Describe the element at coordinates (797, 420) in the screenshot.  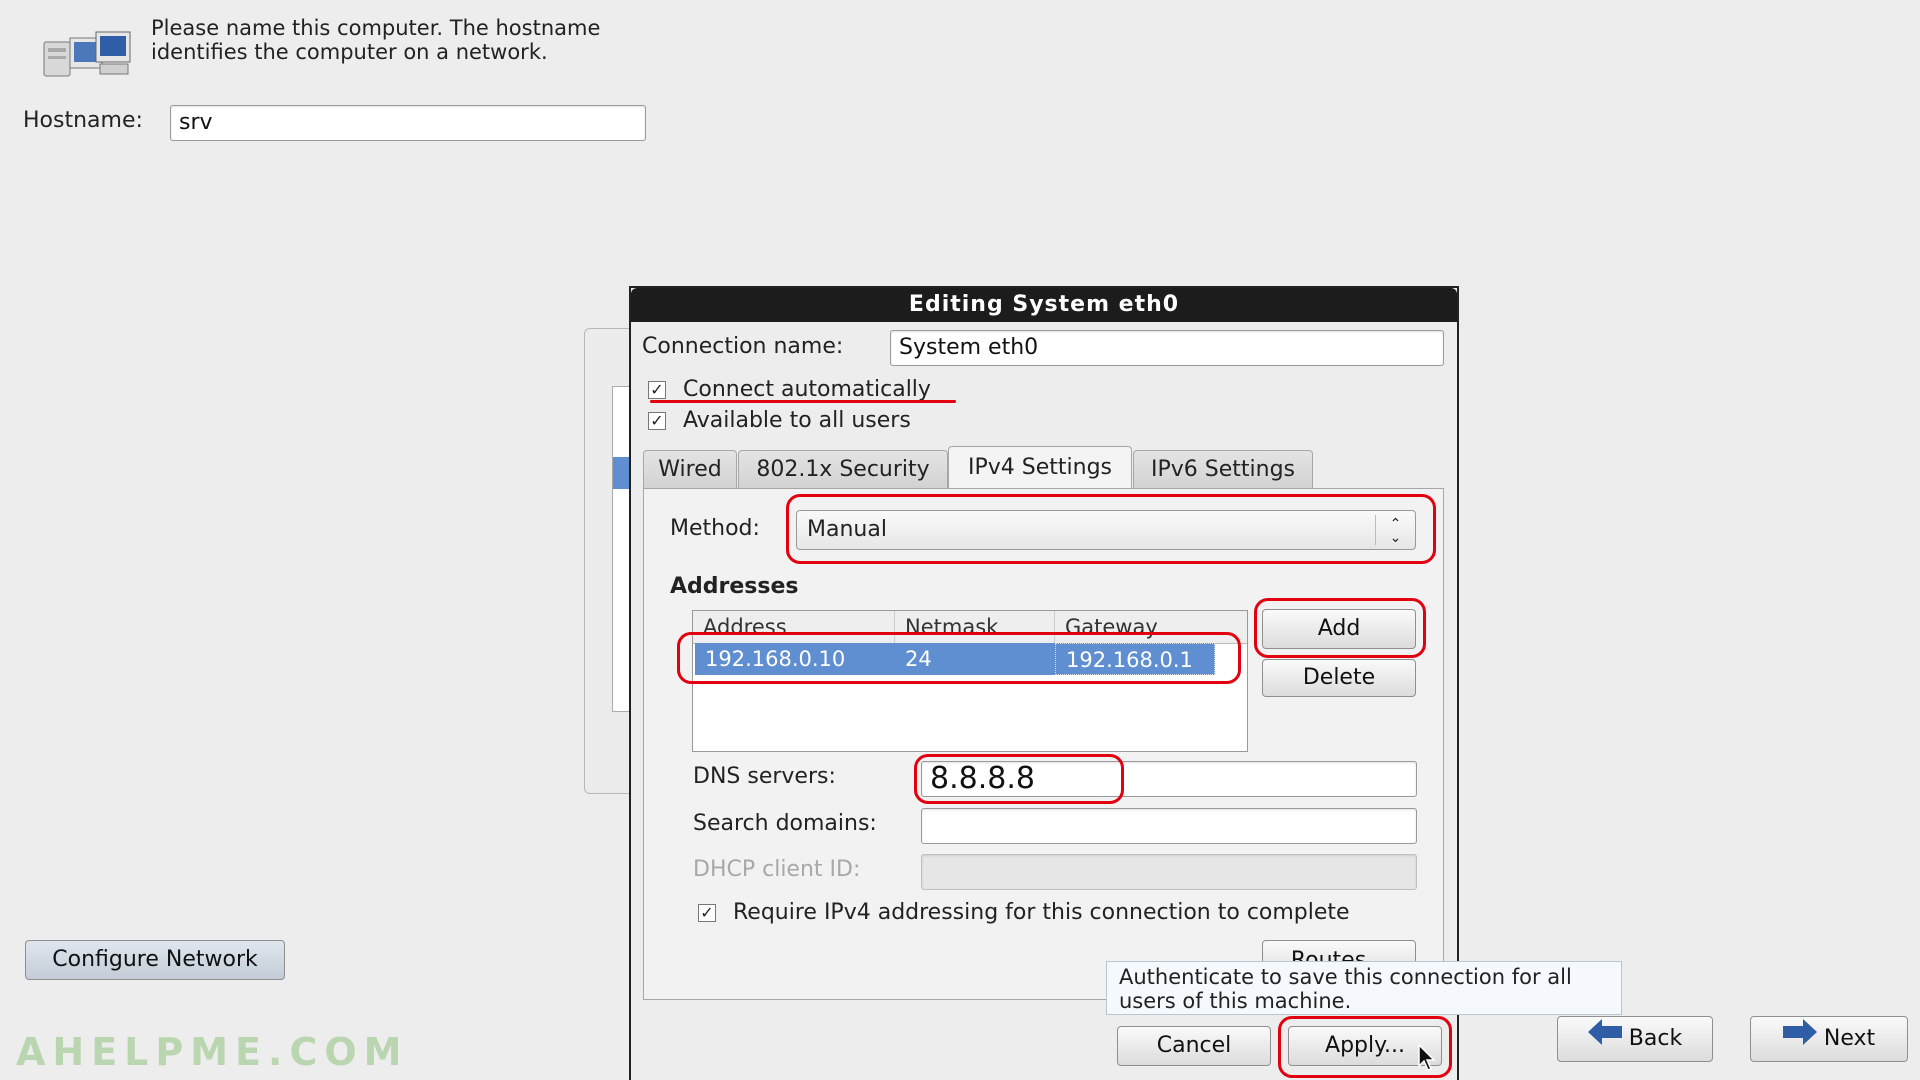
I see `available-all-users-label: Available to all users` at that location.